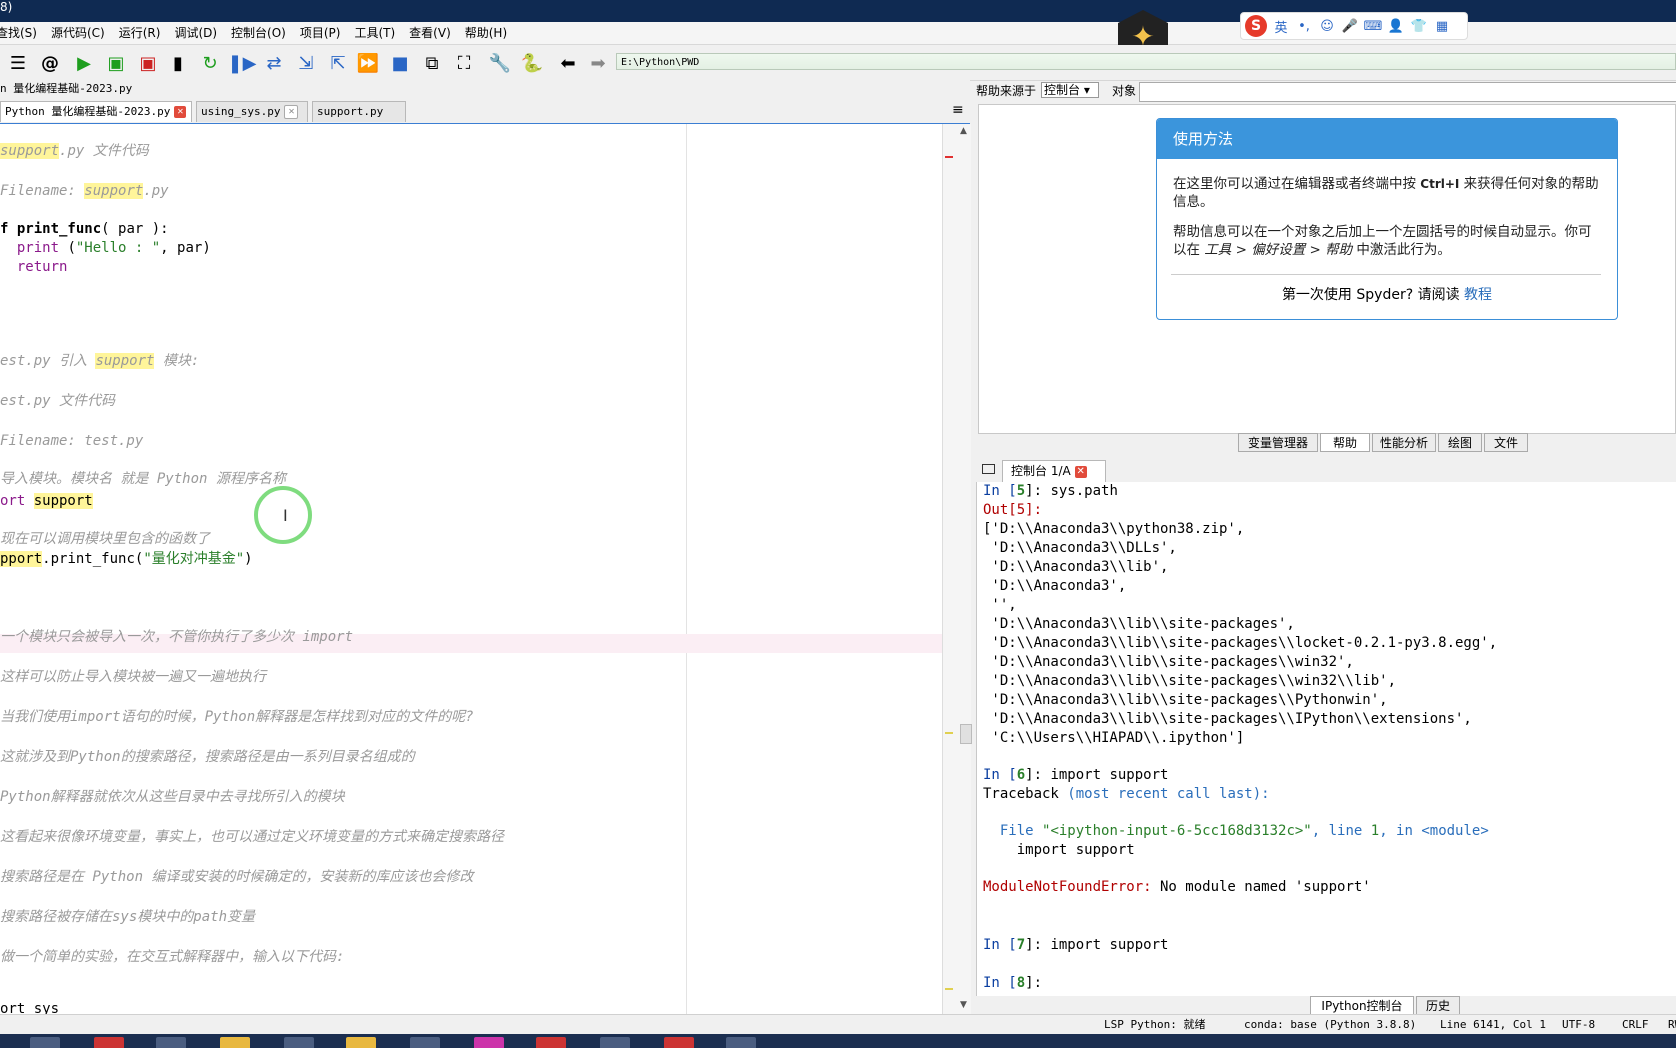 This screenshot has height=1048, width=1676. What do you see at coordinates (172, 957) in the screenshot?
I see `code-line: 做一个简单的实验，在交互式解释器中，输入以下代码:` at bounding box center [172, 957].